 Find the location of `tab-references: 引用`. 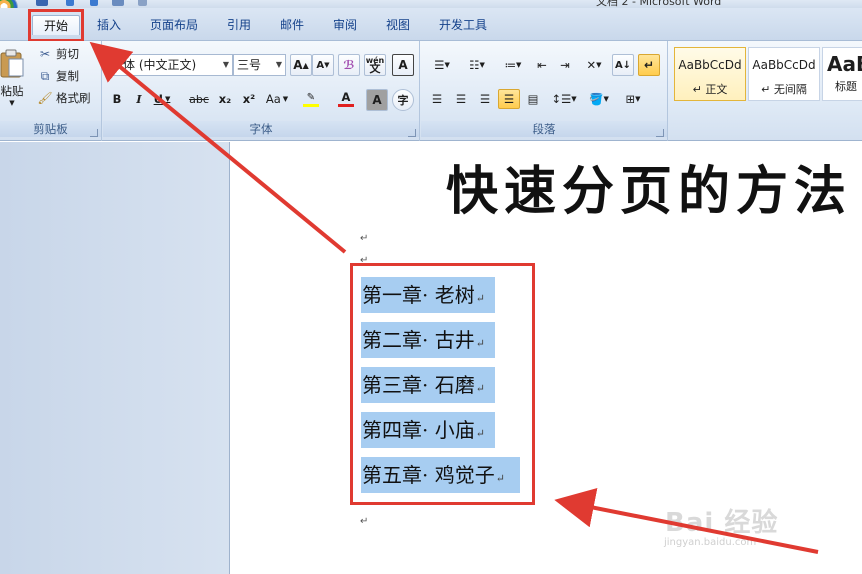

tab-references: 引用 is located at coordinates (239, 25).